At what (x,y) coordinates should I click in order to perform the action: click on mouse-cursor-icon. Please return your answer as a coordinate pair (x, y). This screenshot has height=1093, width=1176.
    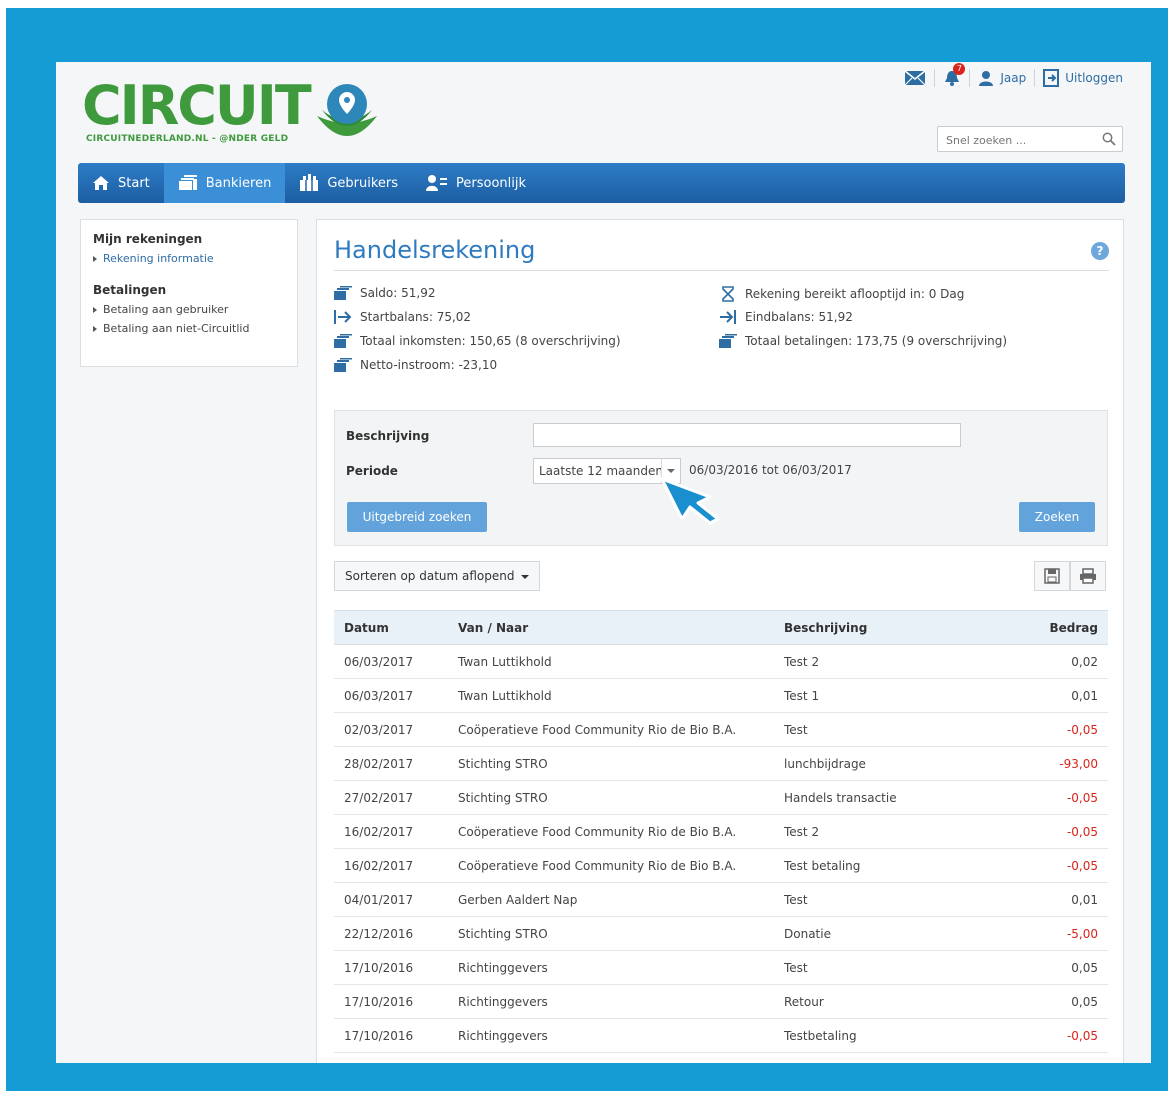
    Looking at the image, I should click on (690, 501).